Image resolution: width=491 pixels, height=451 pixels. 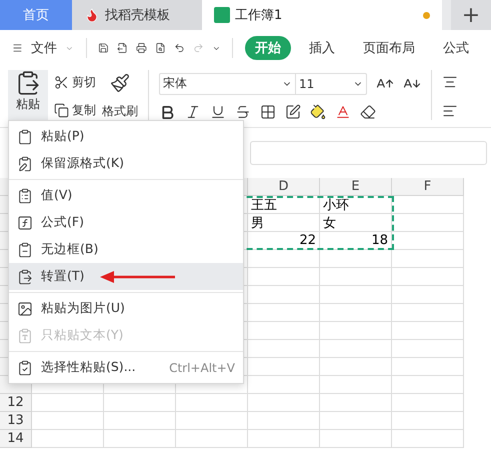 What do you see at coordinates (16, 403) in the screenshot?
I see `row-header: 12` at bounding box center [16, 403].